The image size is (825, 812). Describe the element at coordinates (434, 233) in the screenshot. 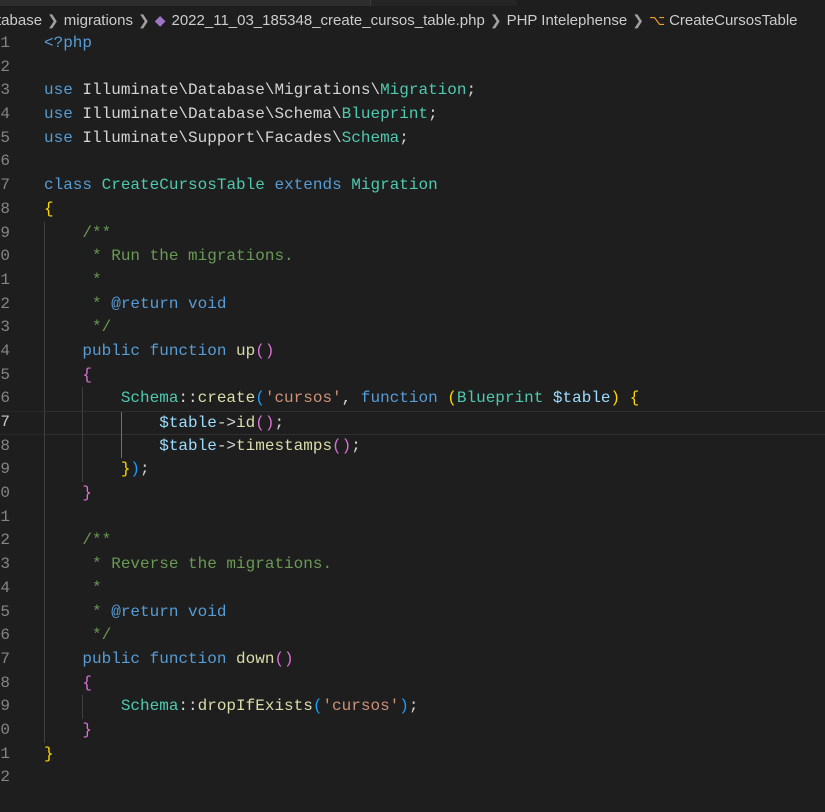

I see `line-code: /**` at that location.